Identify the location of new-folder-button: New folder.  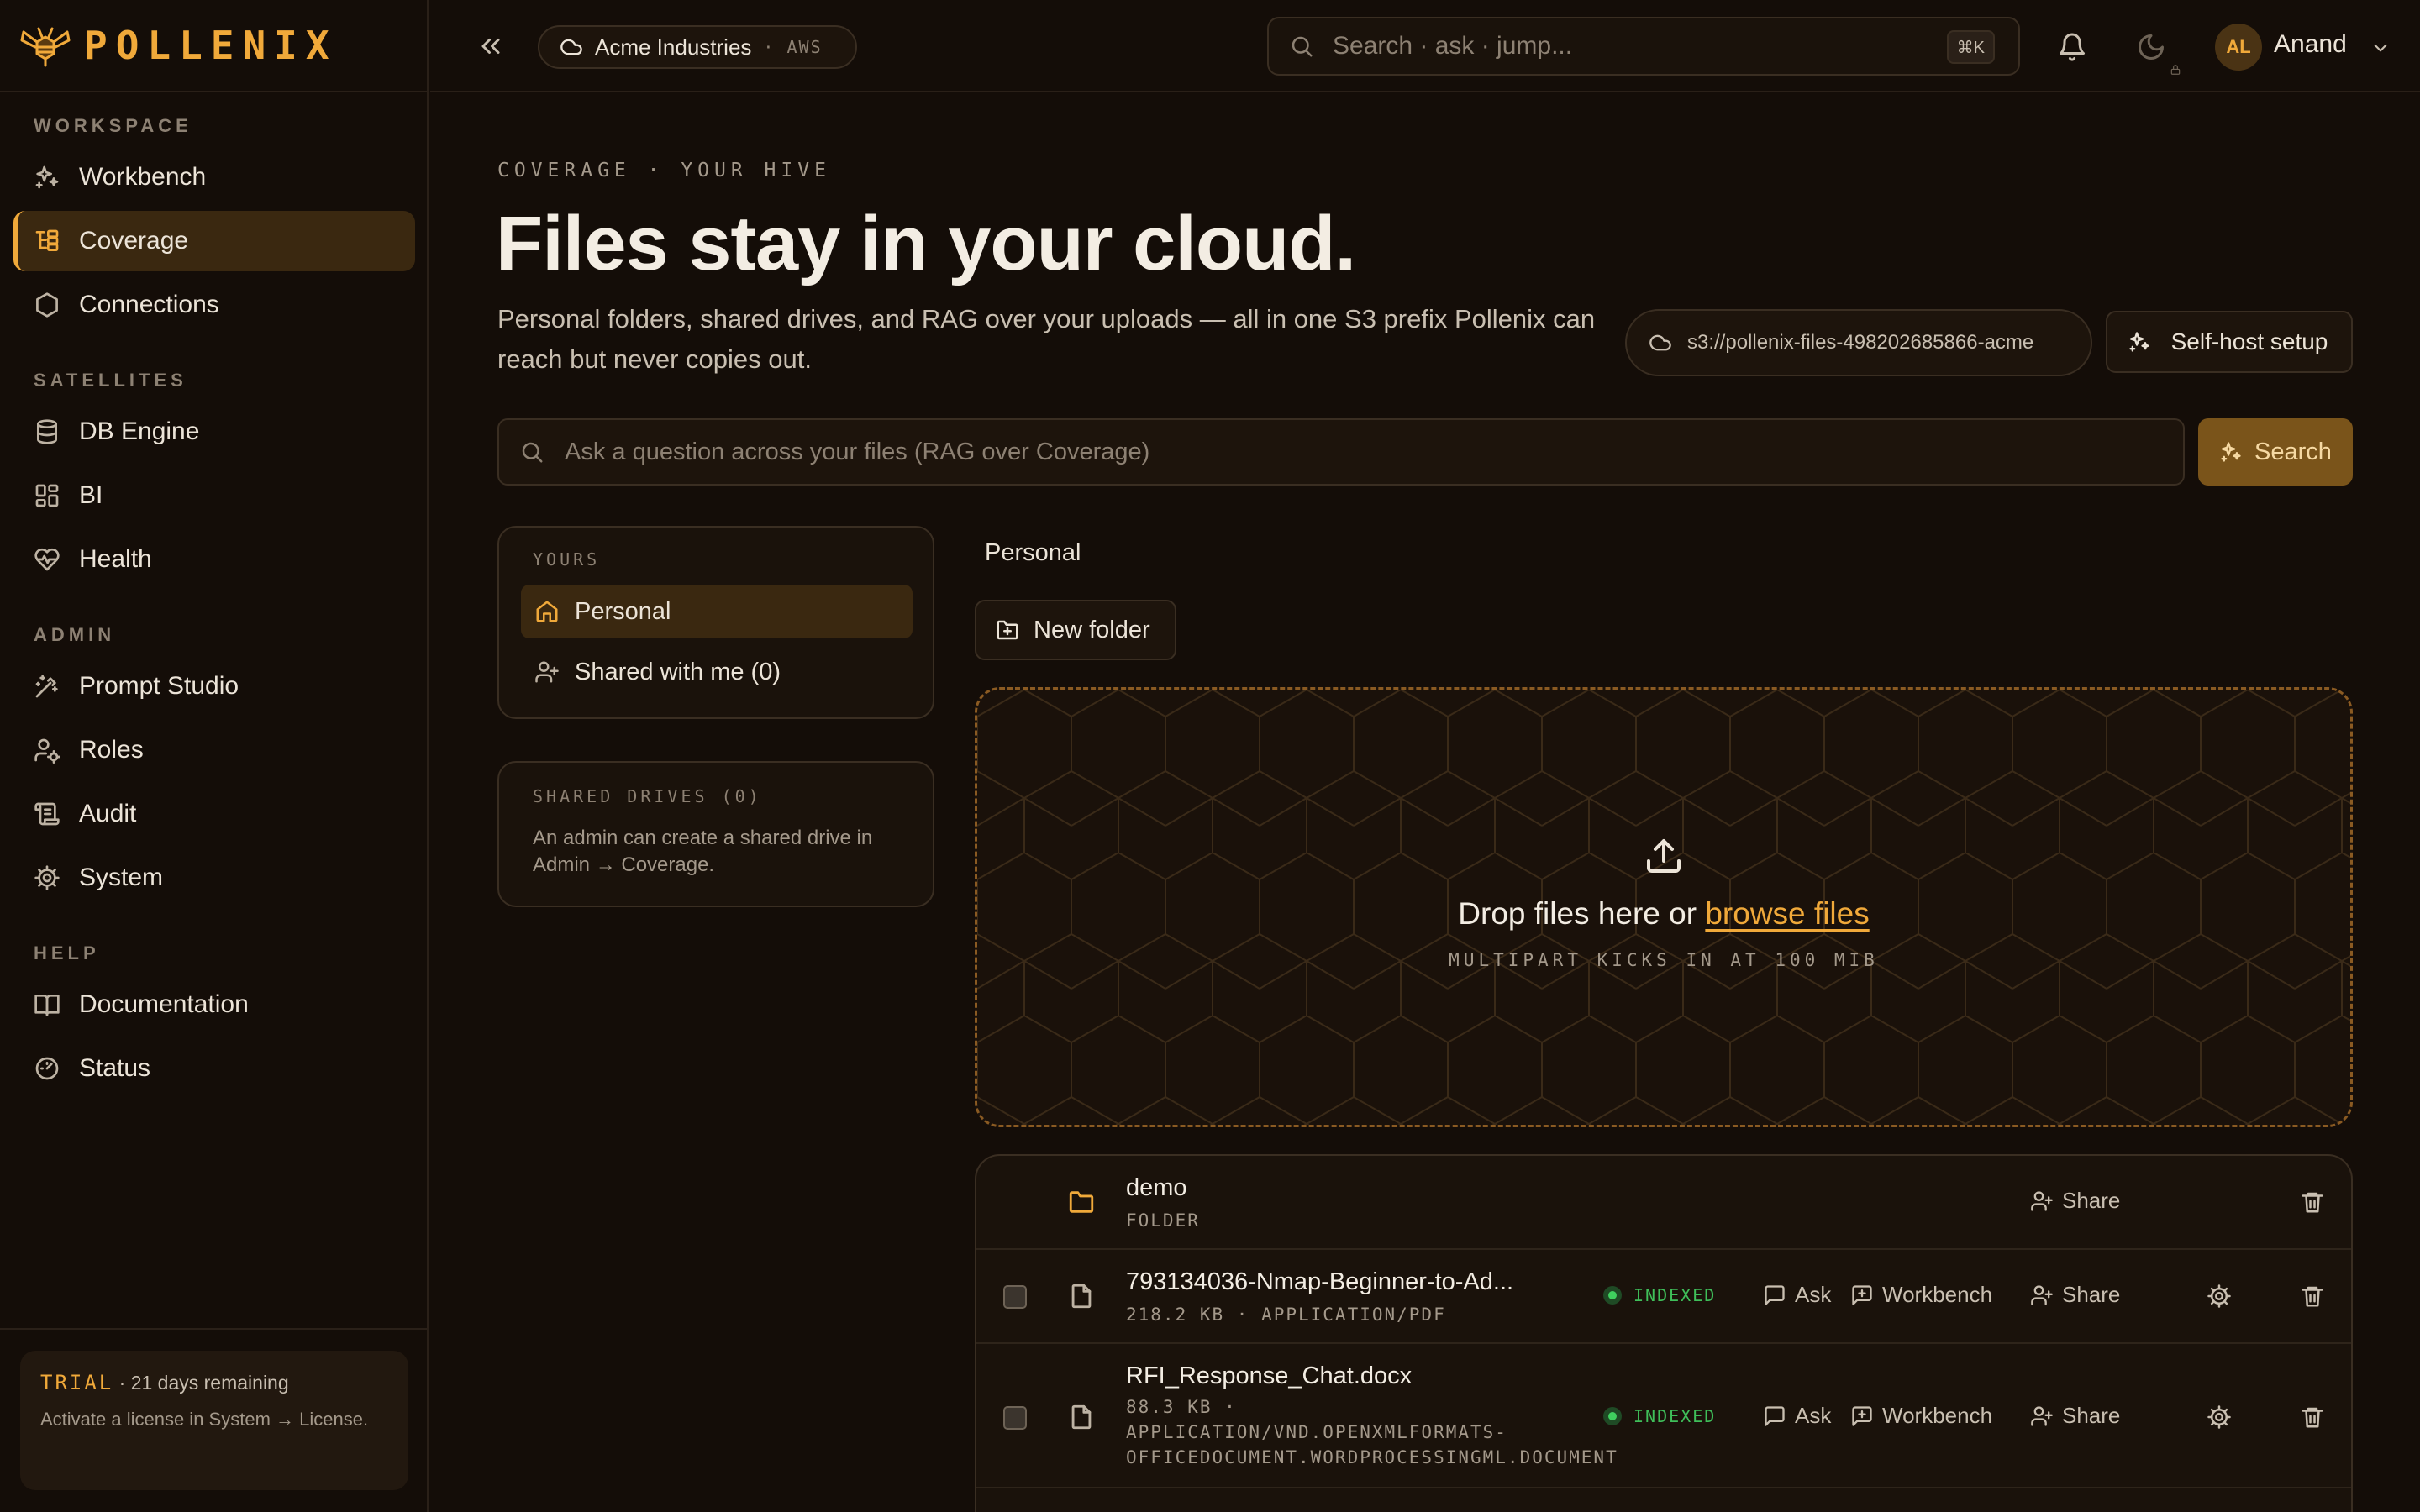
(1075, 630).